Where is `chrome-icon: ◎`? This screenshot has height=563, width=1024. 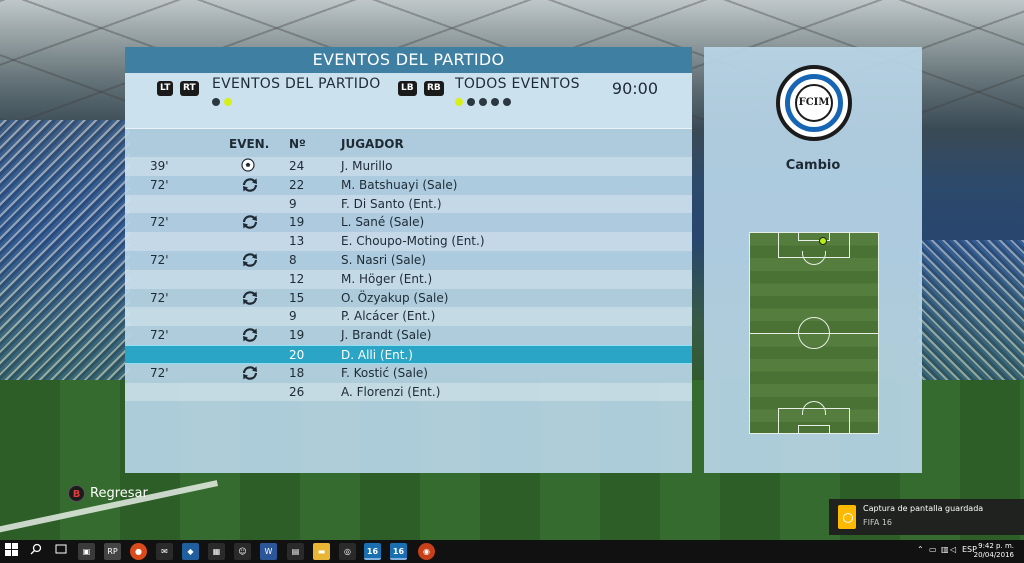 chrome-icon: ◎ is located at coordinates (347, 551).